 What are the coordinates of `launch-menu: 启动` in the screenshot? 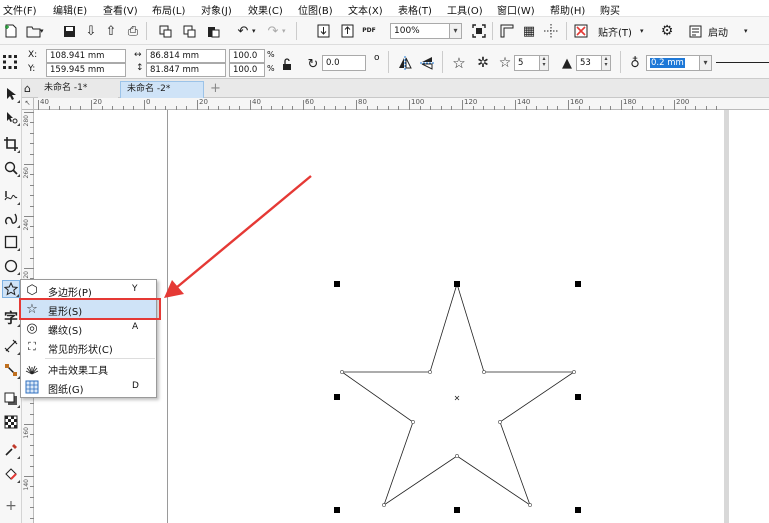 It's located at (718, 31).